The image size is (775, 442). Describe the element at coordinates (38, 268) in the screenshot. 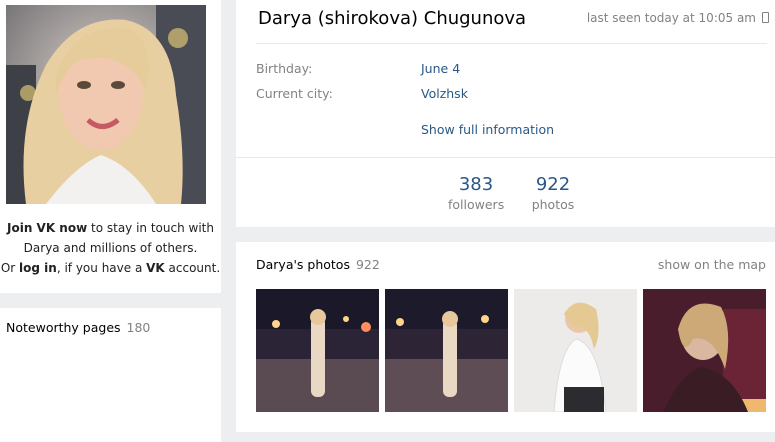

I see `log-in-link: log in` at that location.